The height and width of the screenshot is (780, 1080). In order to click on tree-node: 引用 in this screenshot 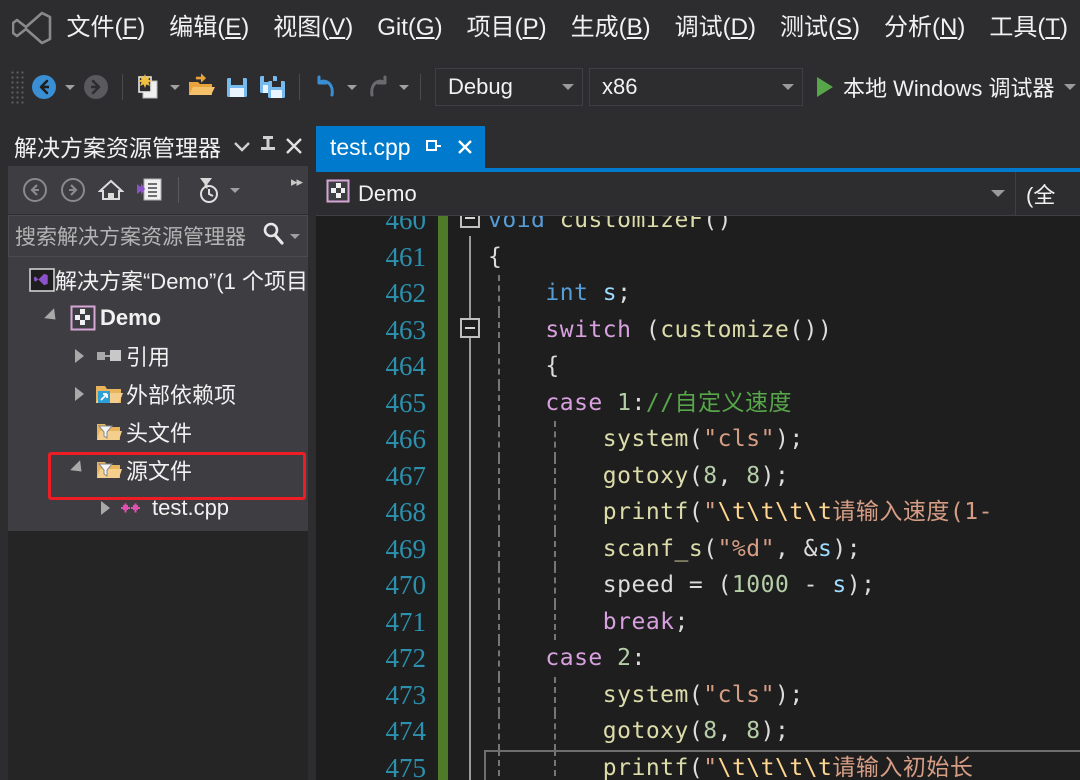, I will do `click(158, 356)`.